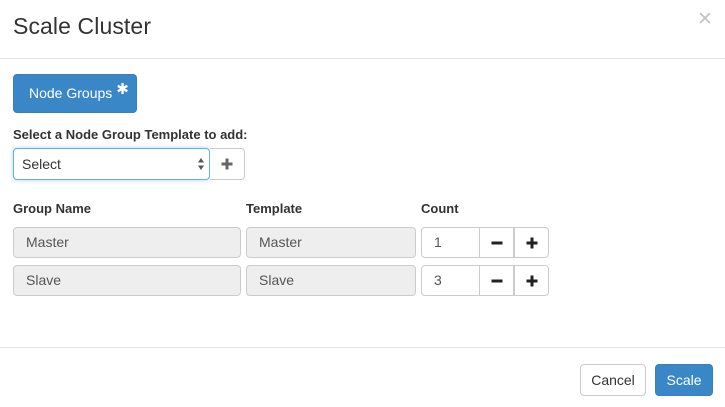  What do you see at coordinates (111, 164) in the screenshot?
I see `node-group-template-select: Select` at bounding box center [111, 164].